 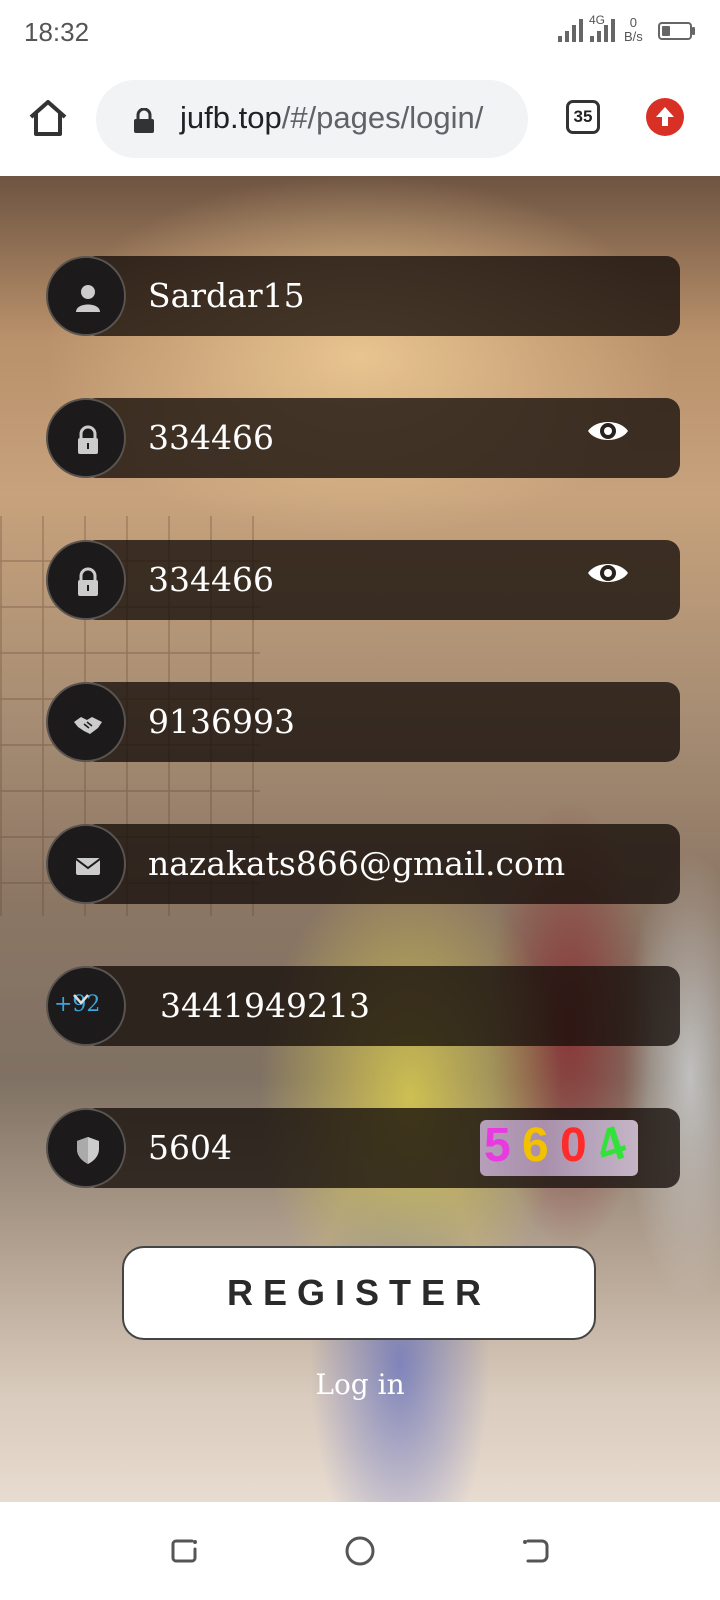 What do you see at coordinates (184, 1551) in the screenshot?
I see `recent-apps-icon` at bounding box center [184, 1551].